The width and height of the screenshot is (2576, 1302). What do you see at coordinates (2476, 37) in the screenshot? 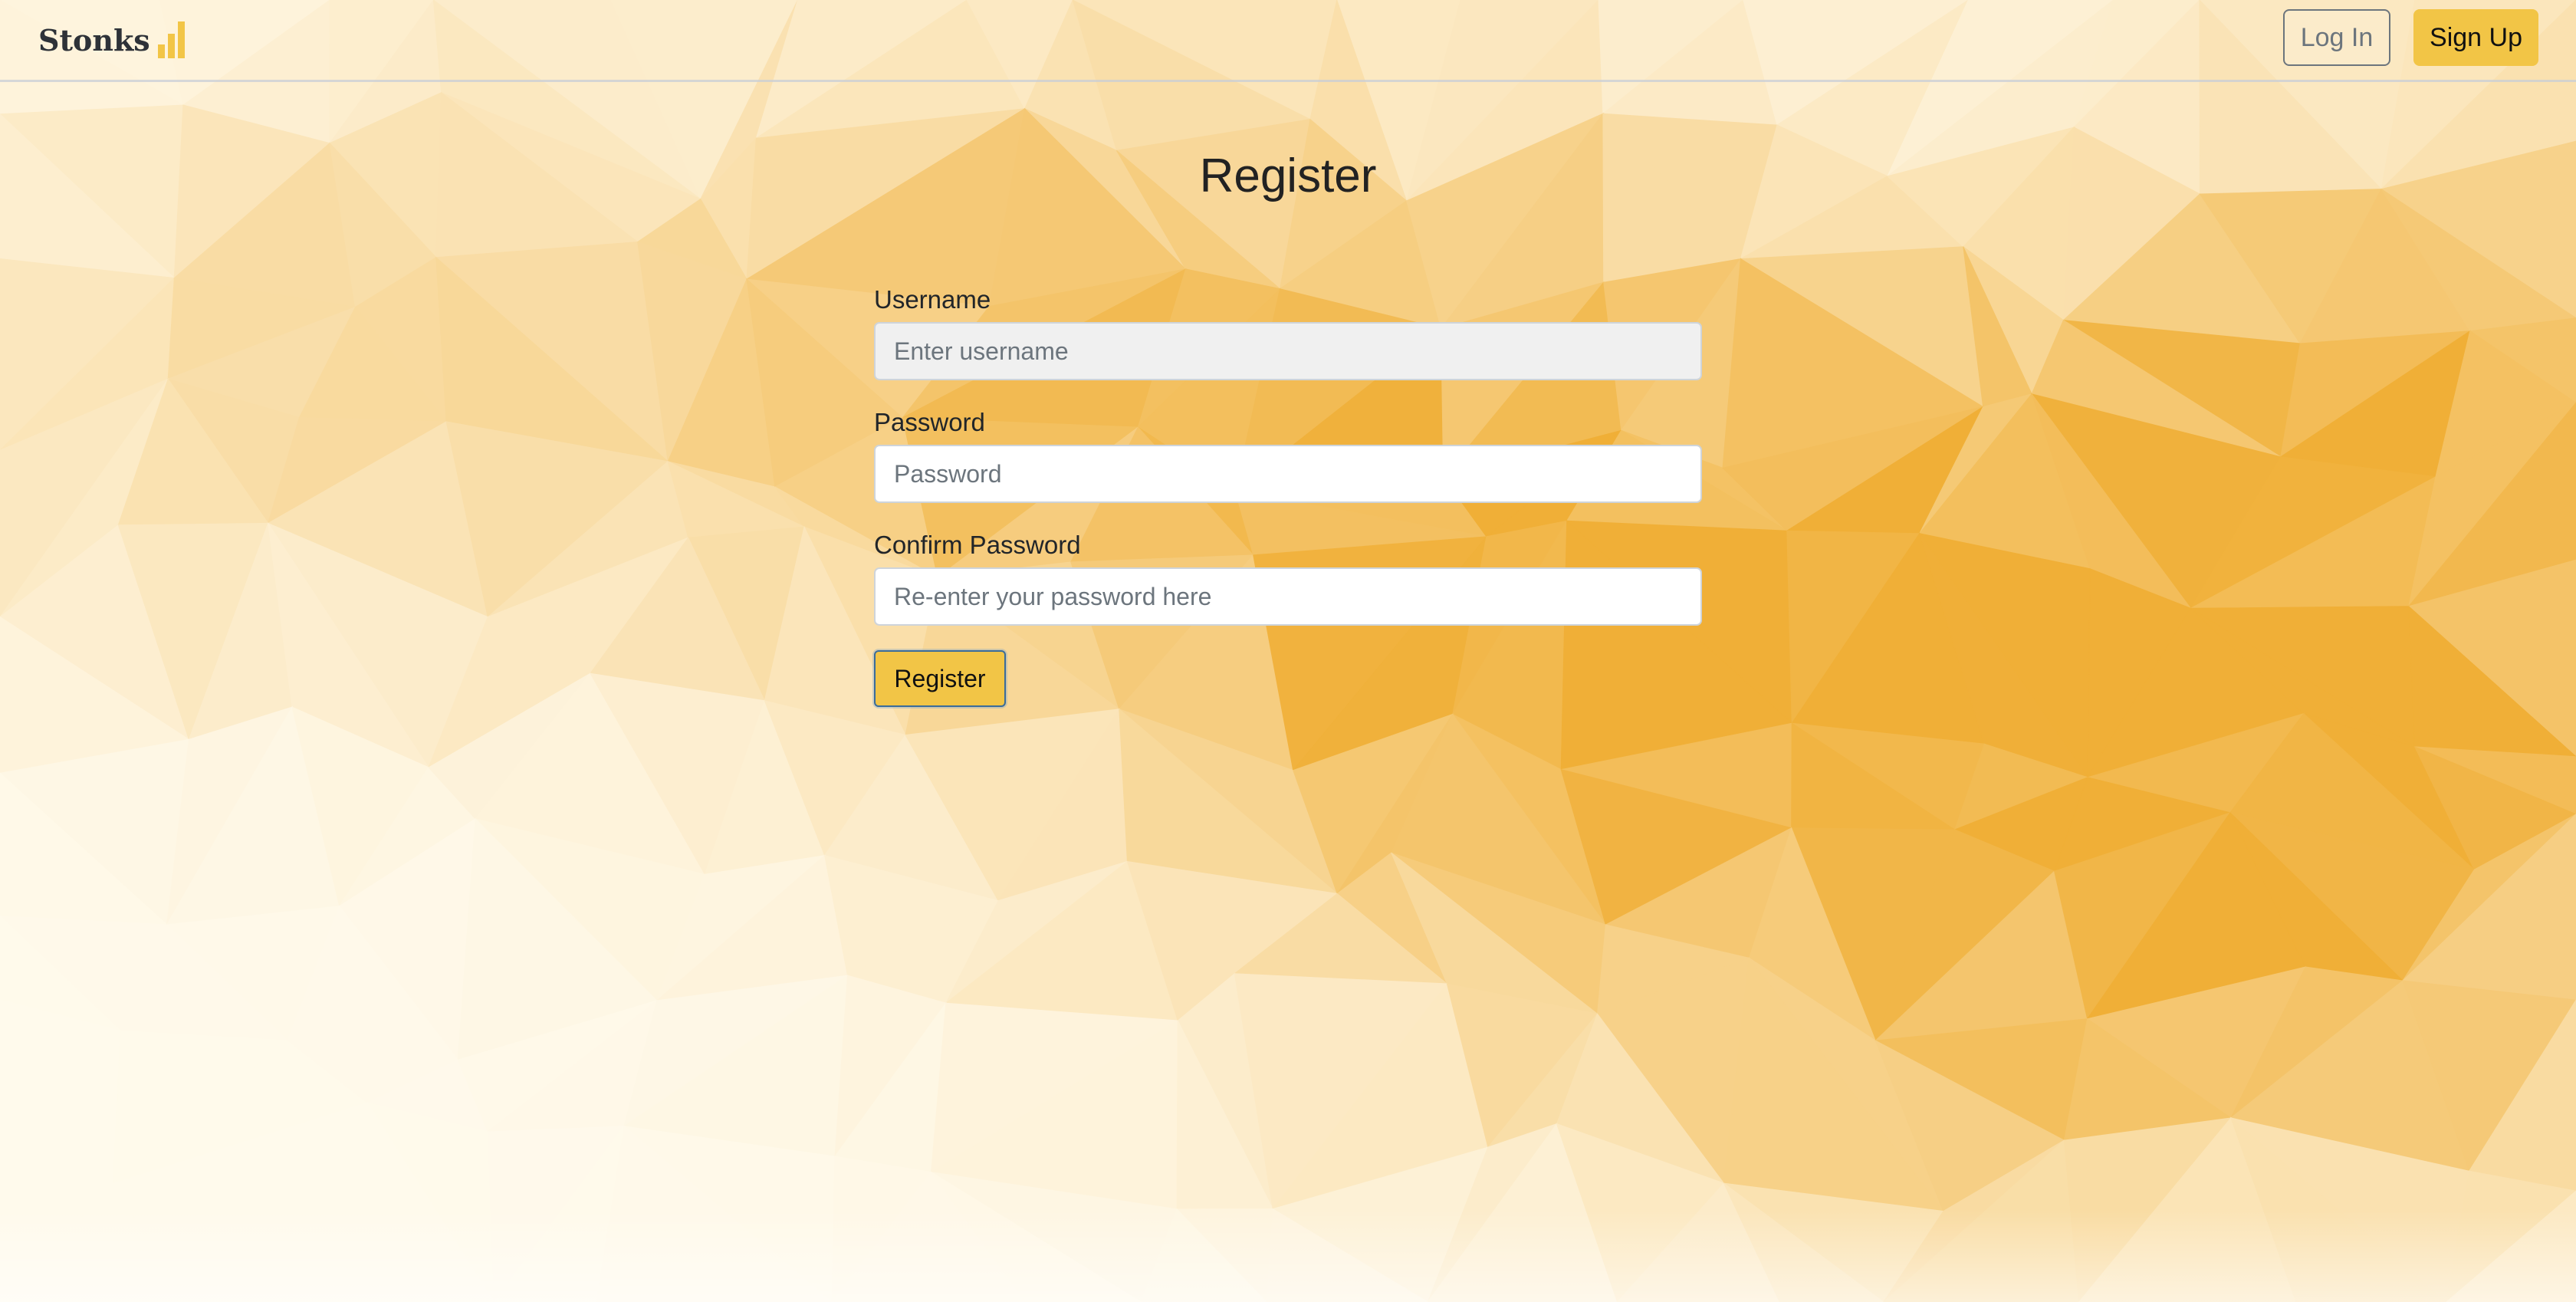
I see `signup-button: Sign Up` at bounding box center [2476, 37].